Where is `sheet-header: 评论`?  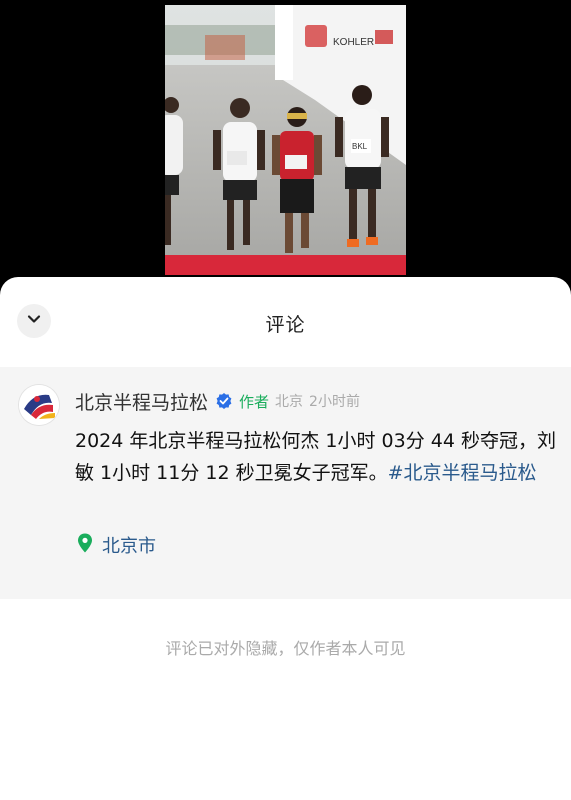
sheet-header: 评论 is located at coordinates (285, 322).